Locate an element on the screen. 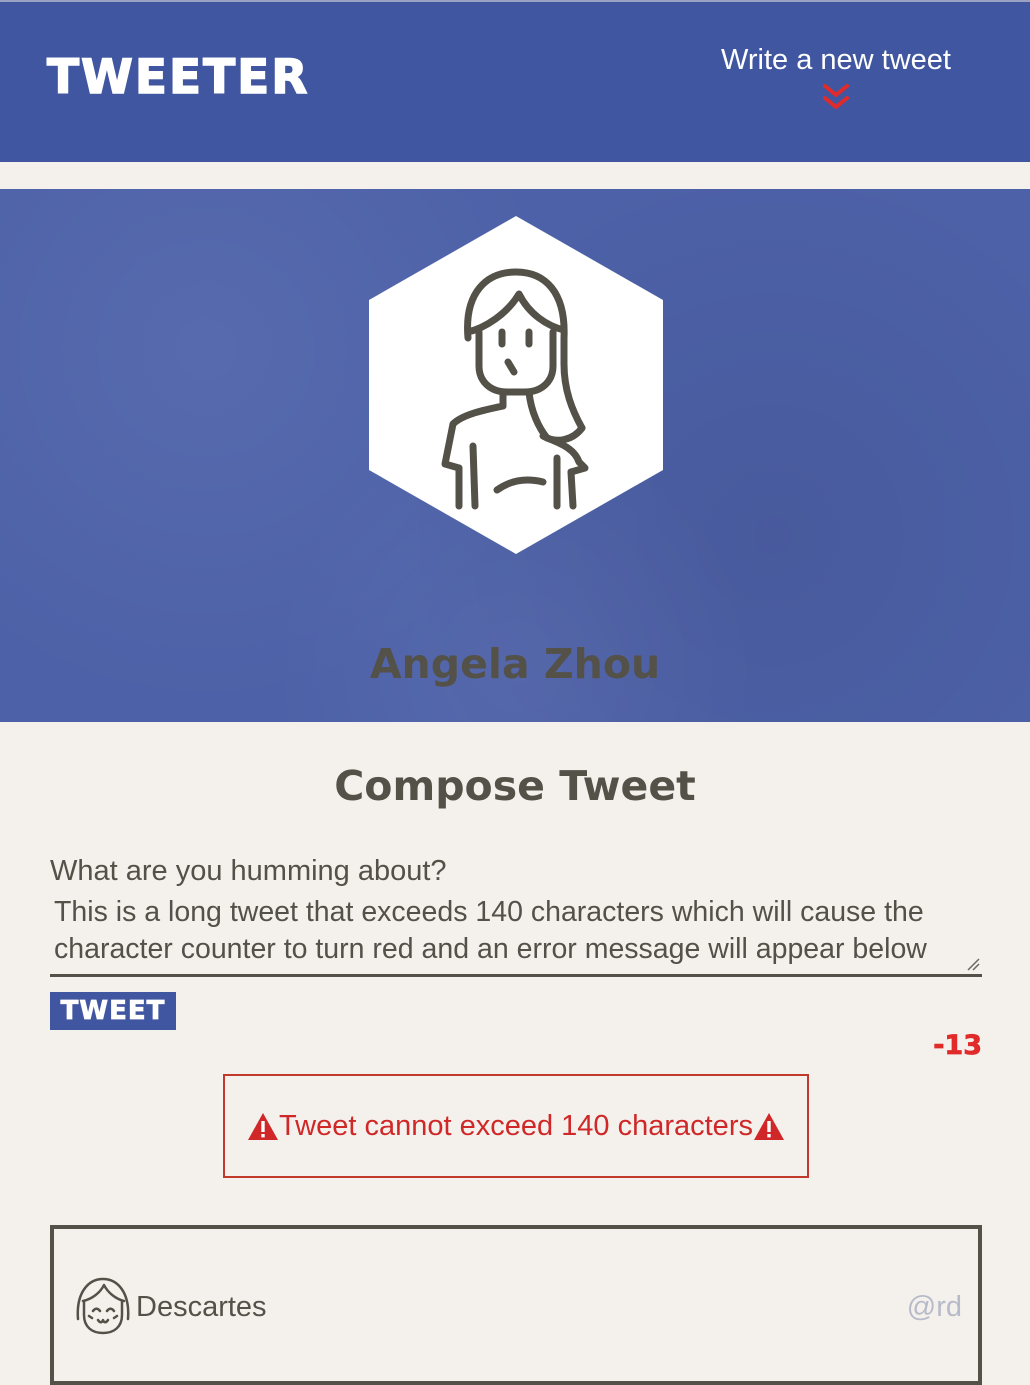 This screenshot has height=1385, width=1030. profile-name: Angela Zhou is located at coordinates (515, 664).